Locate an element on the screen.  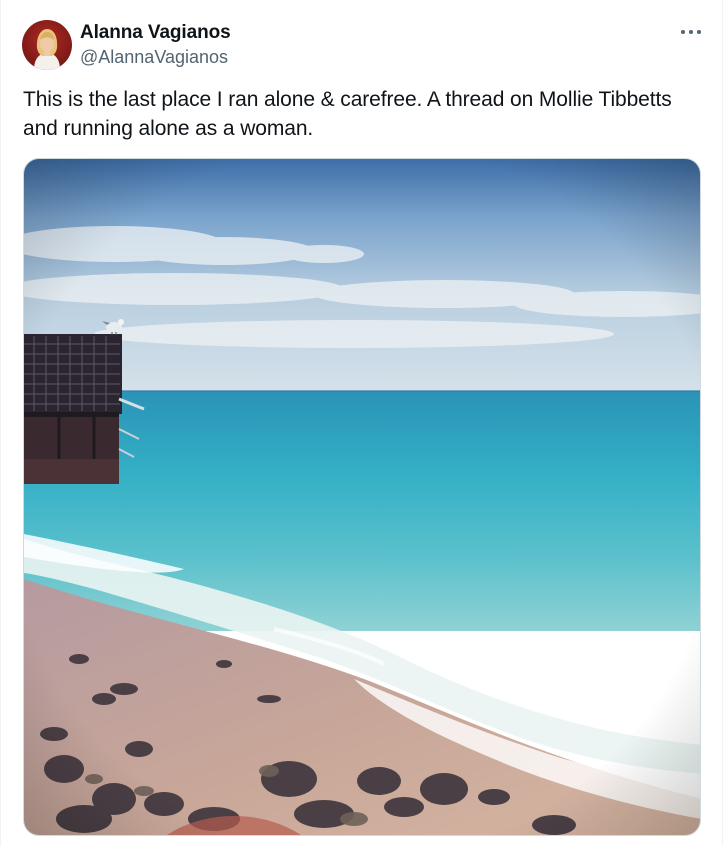
author-name: Alanna Vagianos is located at coordinates (155, 33).